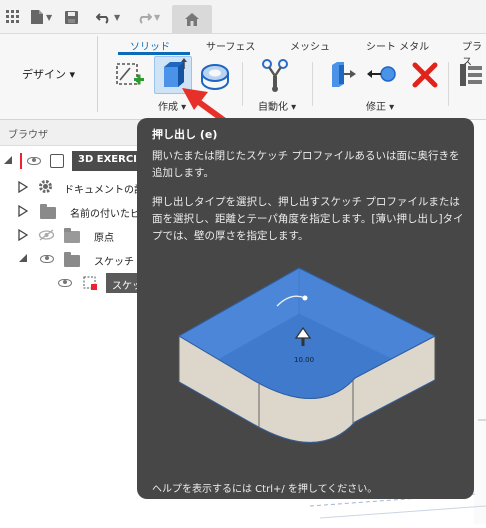 Image resolution: width=486 pixels, height=528 pixels. I want to click on tree-row-named-views: 名前の付いたビ, so click(80, 211).